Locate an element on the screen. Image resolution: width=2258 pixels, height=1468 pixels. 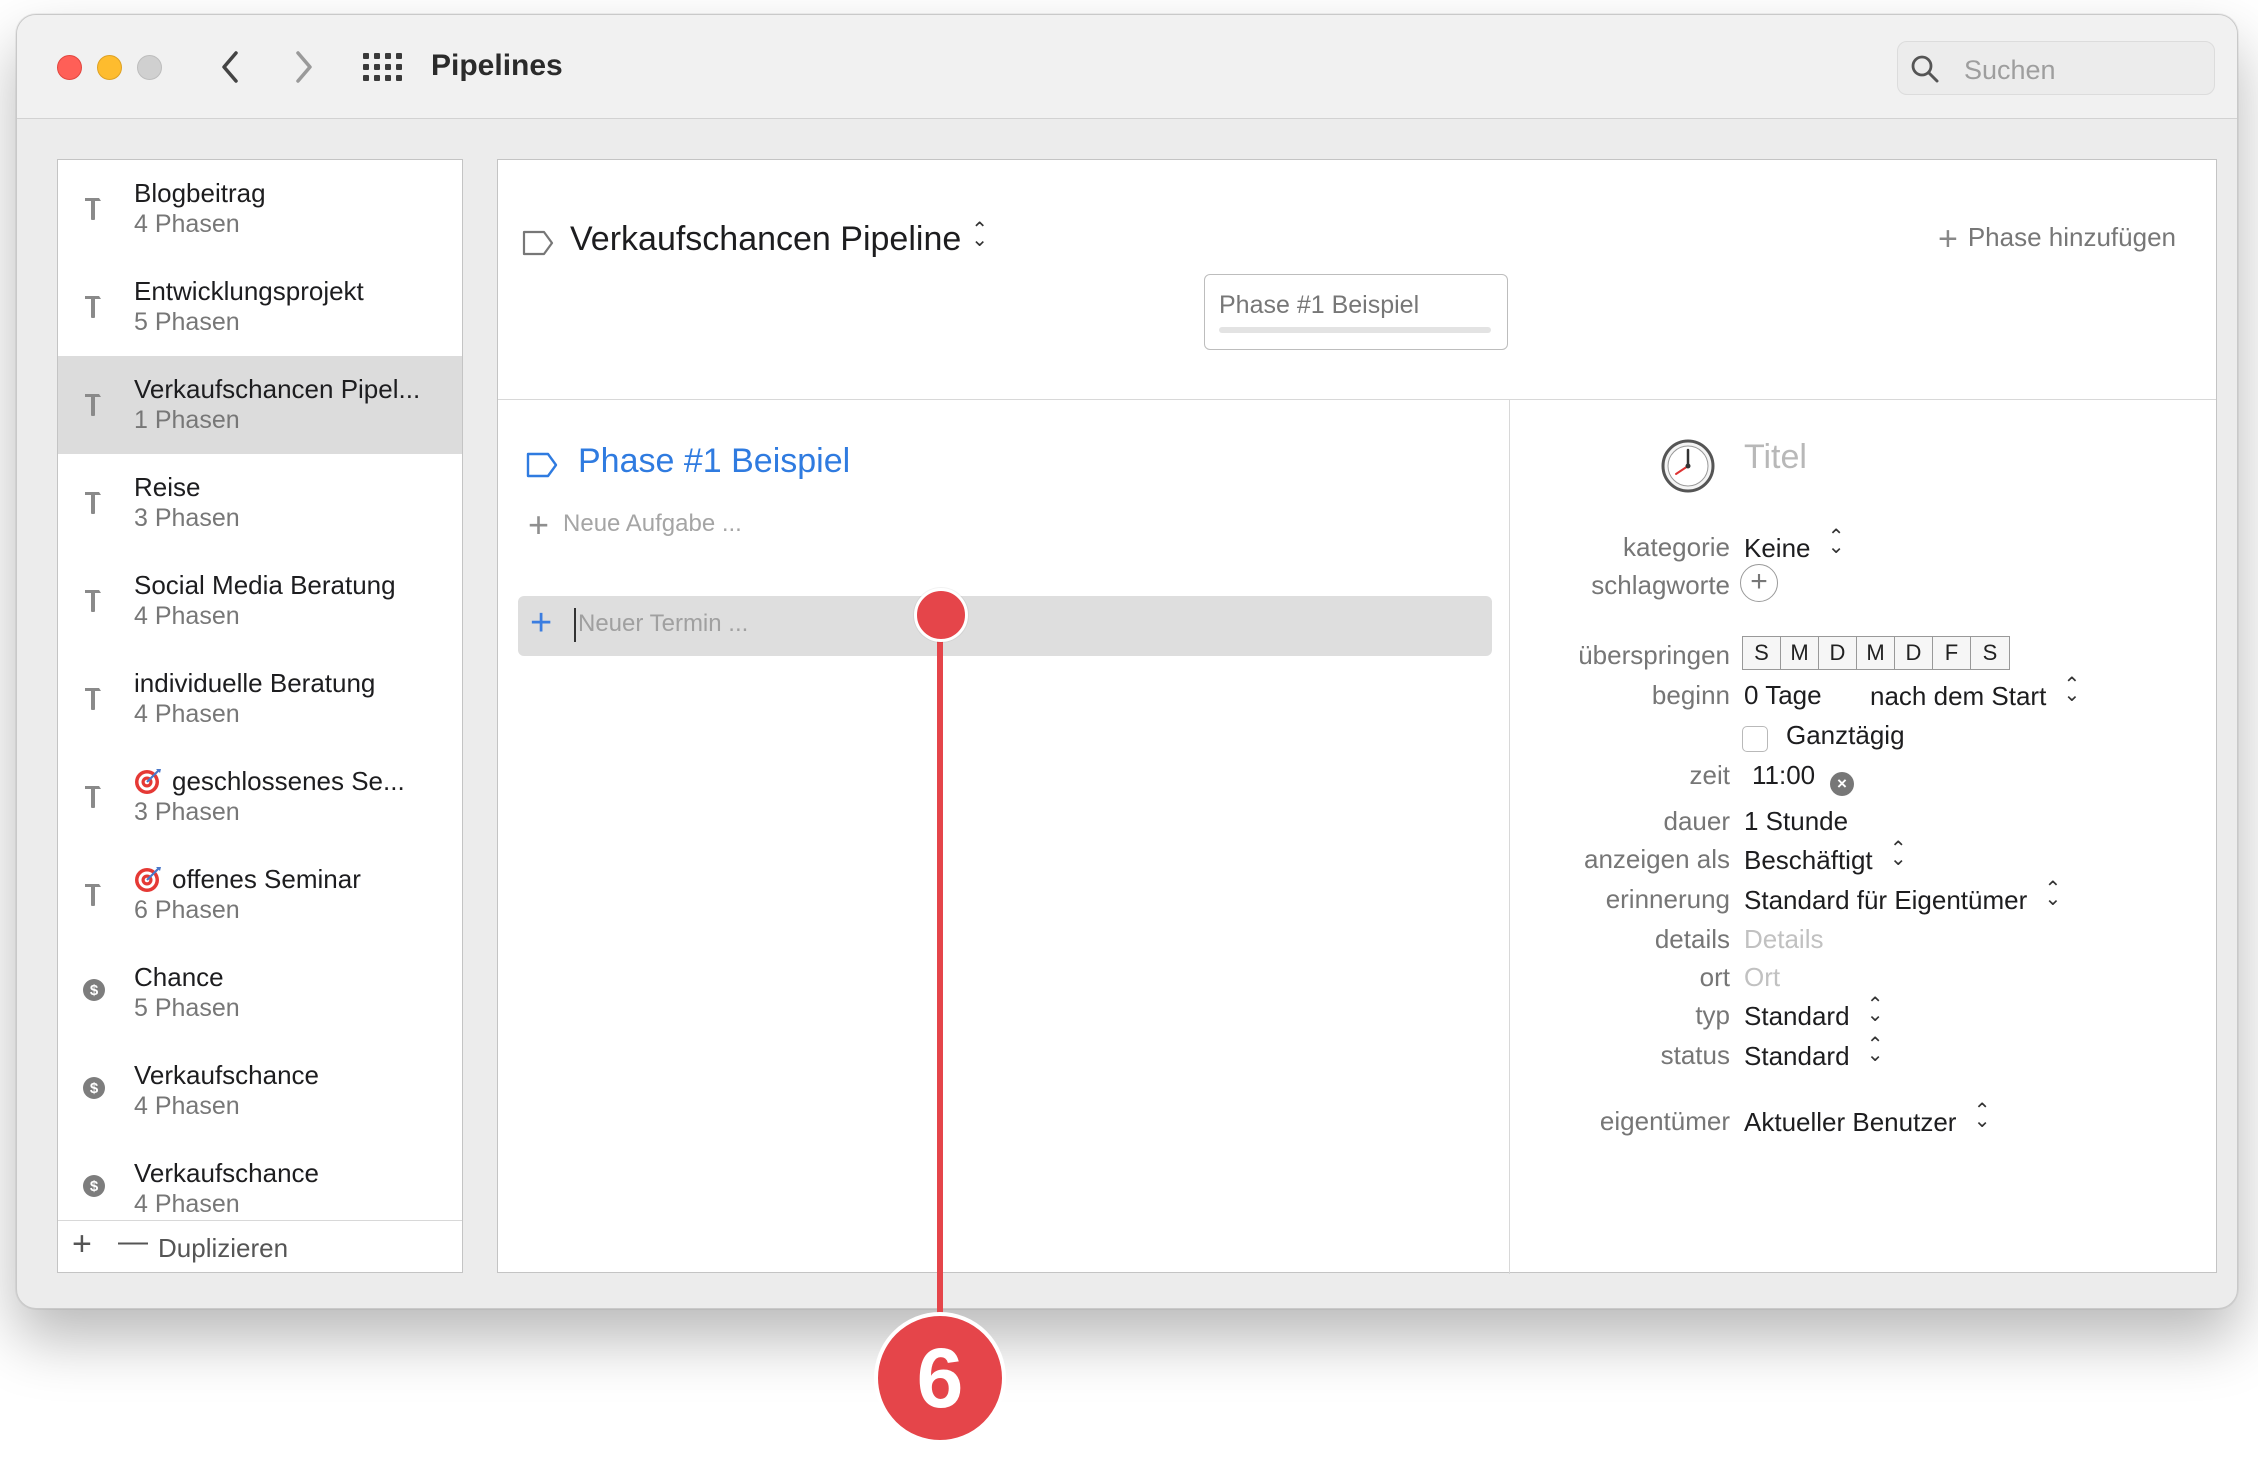
sidebar-item-name: Blogbeitrag is located at coordinates (200, 193).